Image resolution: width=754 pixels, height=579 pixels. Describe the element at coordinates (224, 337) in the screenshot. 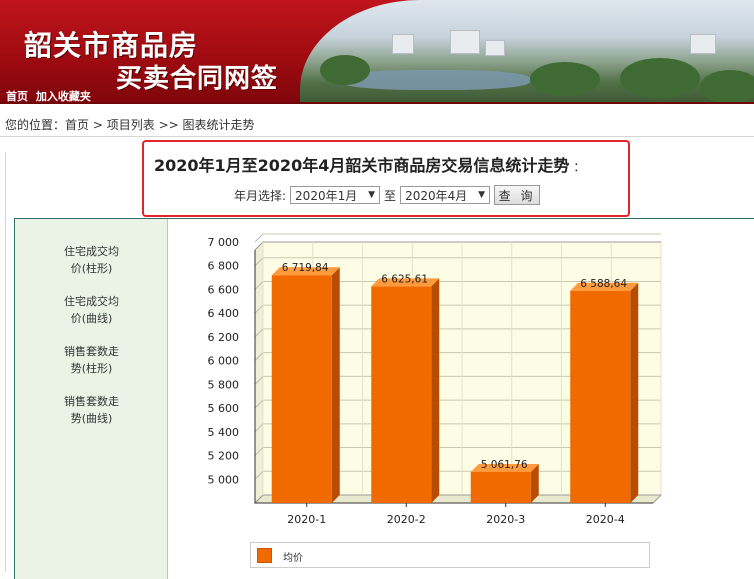

I see `y-tick-label: 6 200` at that location.